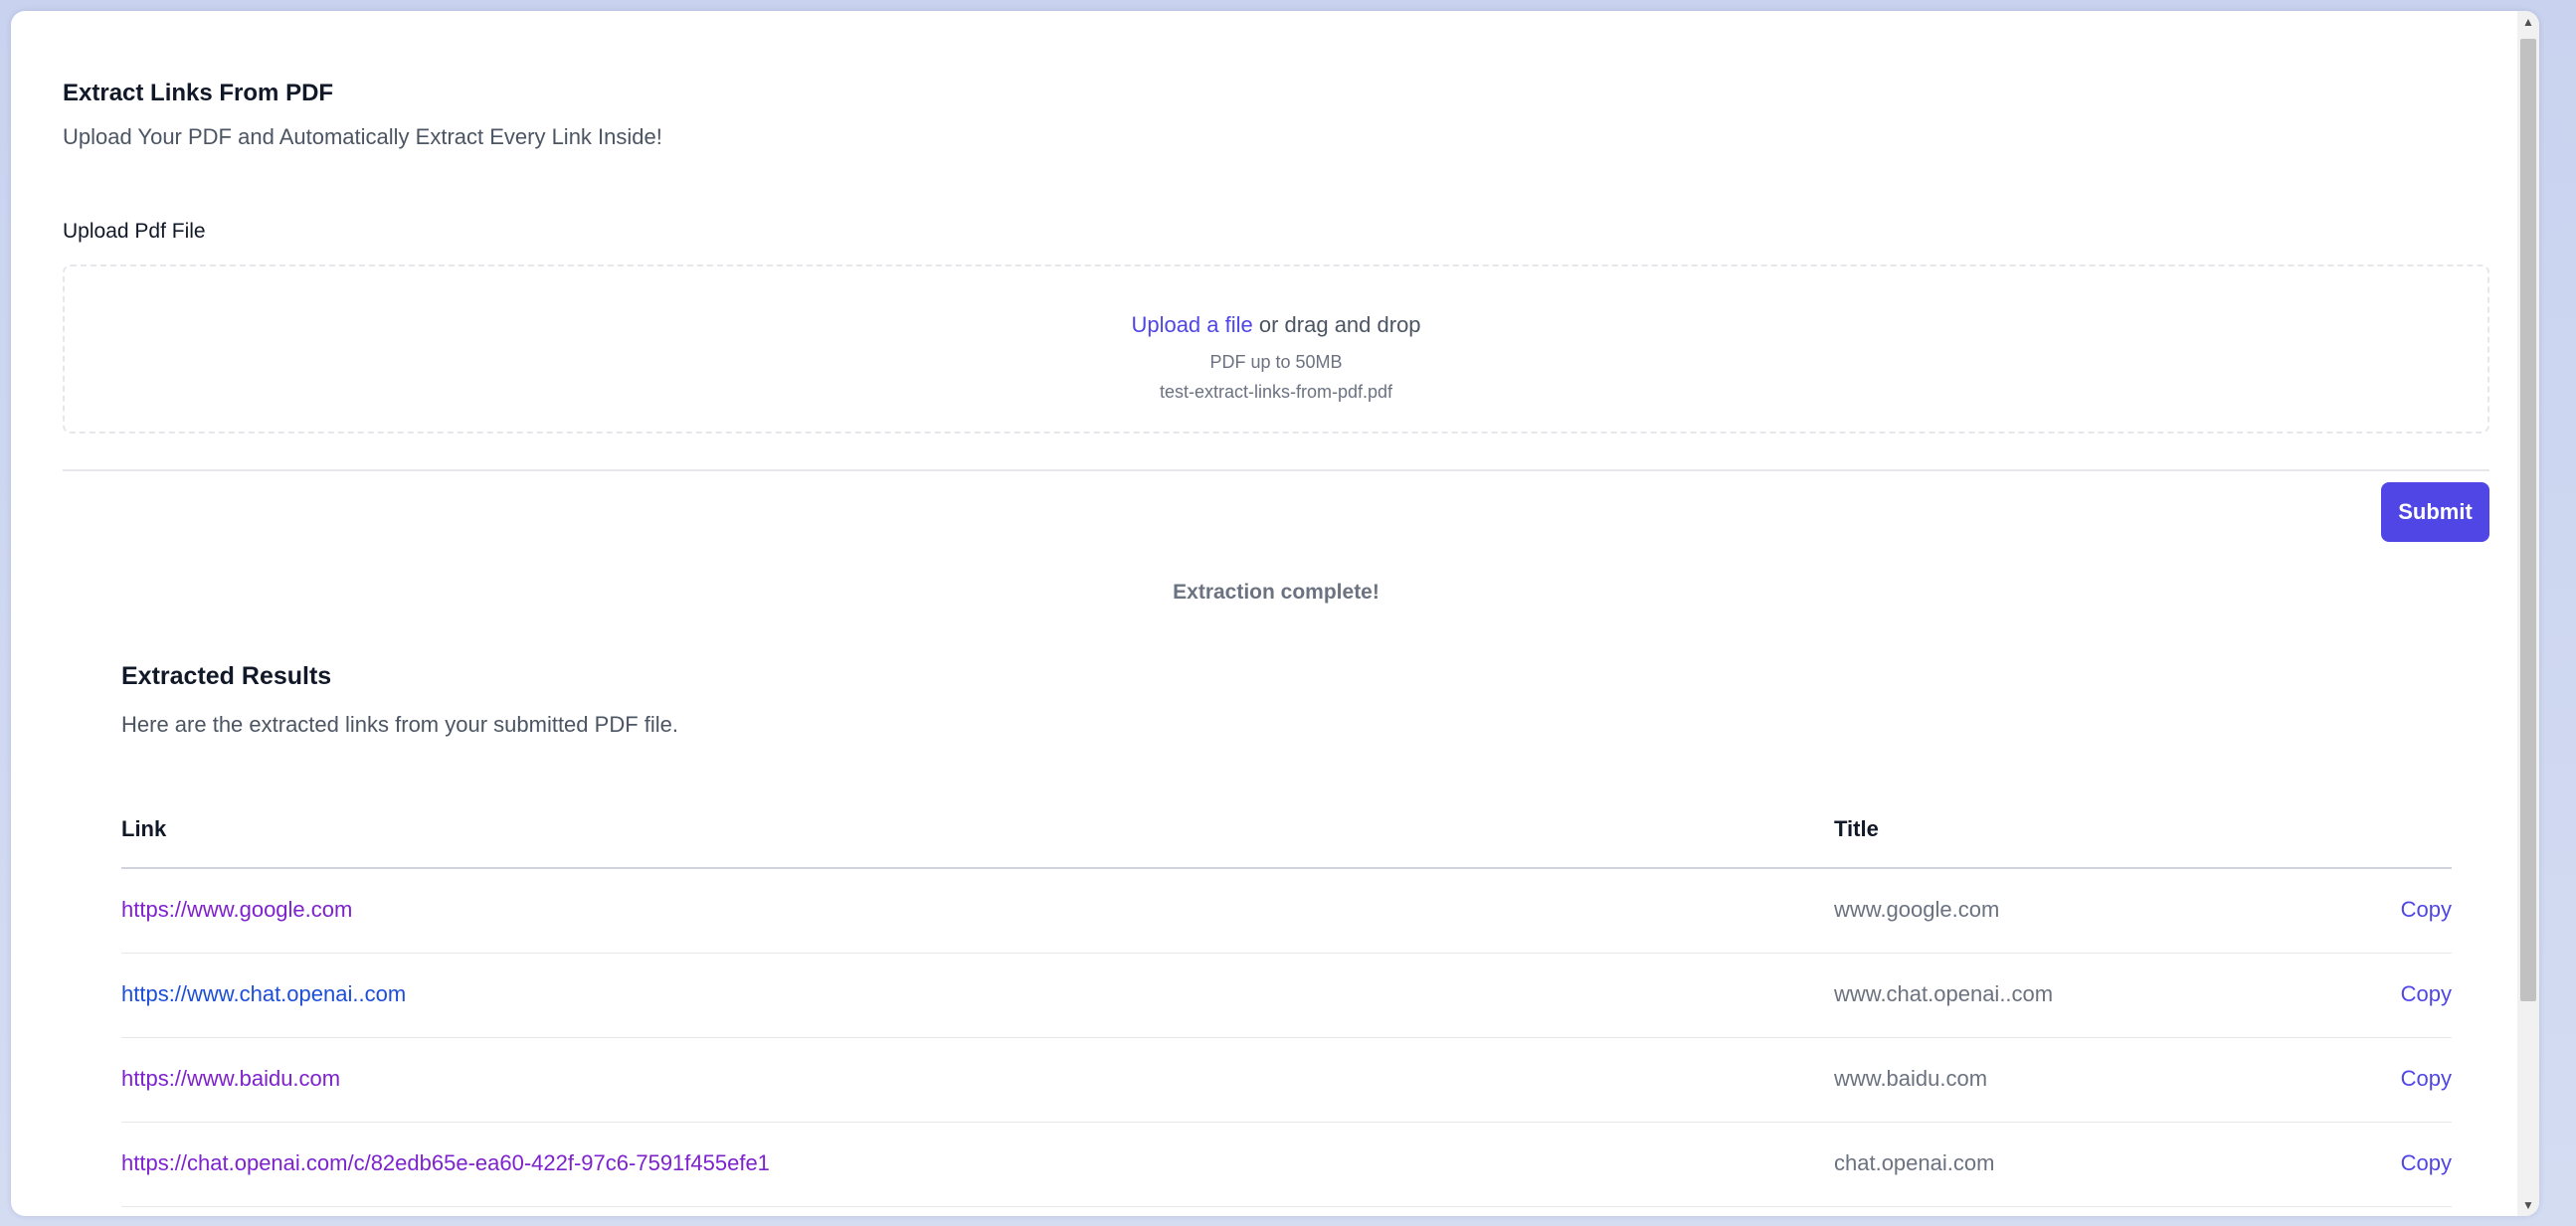  I want to click on dropzone-prompt: Upload a file or drag and drop, so click(1276, 325).